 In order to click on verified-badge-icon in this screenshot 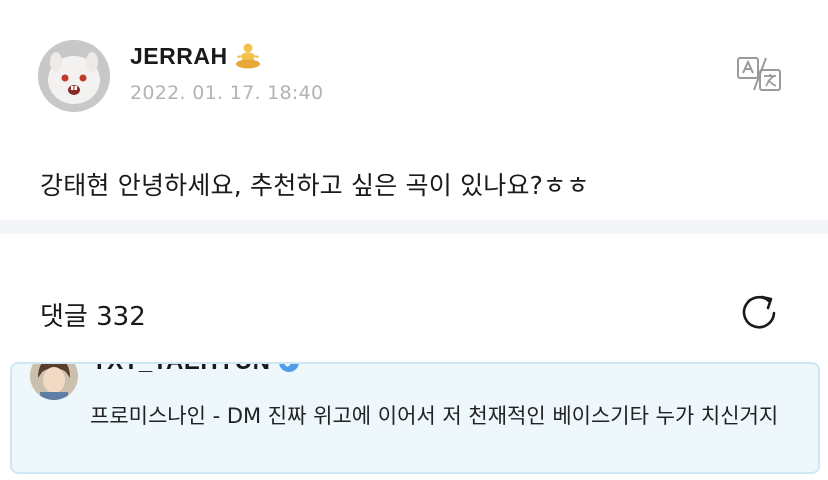, I will do `click(289, 368)`.